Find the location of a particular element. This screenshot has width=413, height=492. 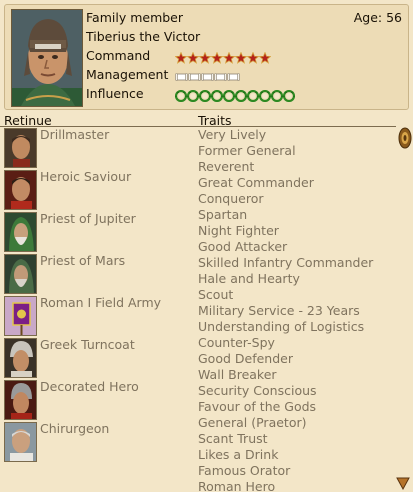

trait-item: Wall Breaker is located at coordinates (293, 375).